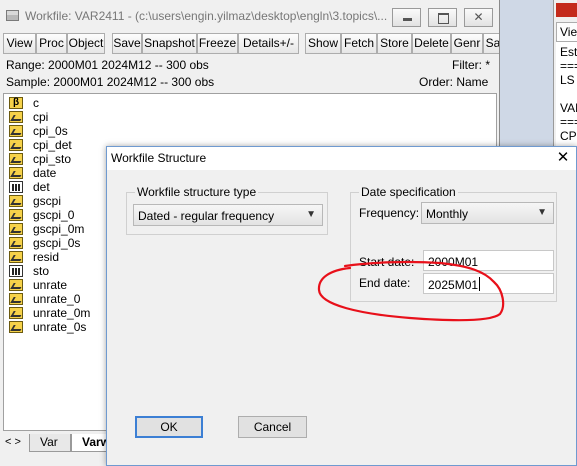 This screenshot has height=466, width=577. Describe the element at coordinates (19, 43) in the screenshot. I see `view-button: View` at that location.